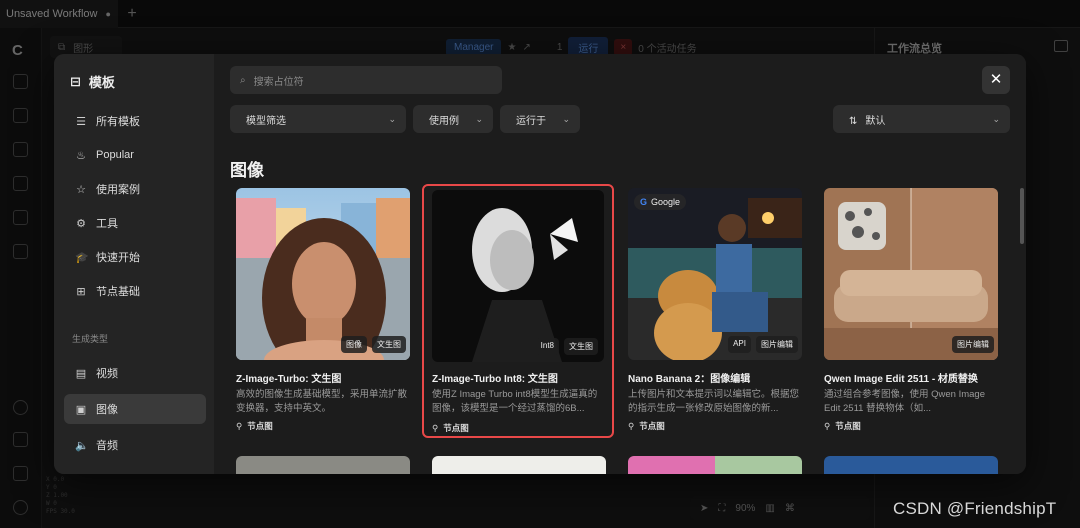 This screenshot has width=1080, height=528. I want to click on use-case-dropdown: 使用例 ⌄, so click(453, 119).